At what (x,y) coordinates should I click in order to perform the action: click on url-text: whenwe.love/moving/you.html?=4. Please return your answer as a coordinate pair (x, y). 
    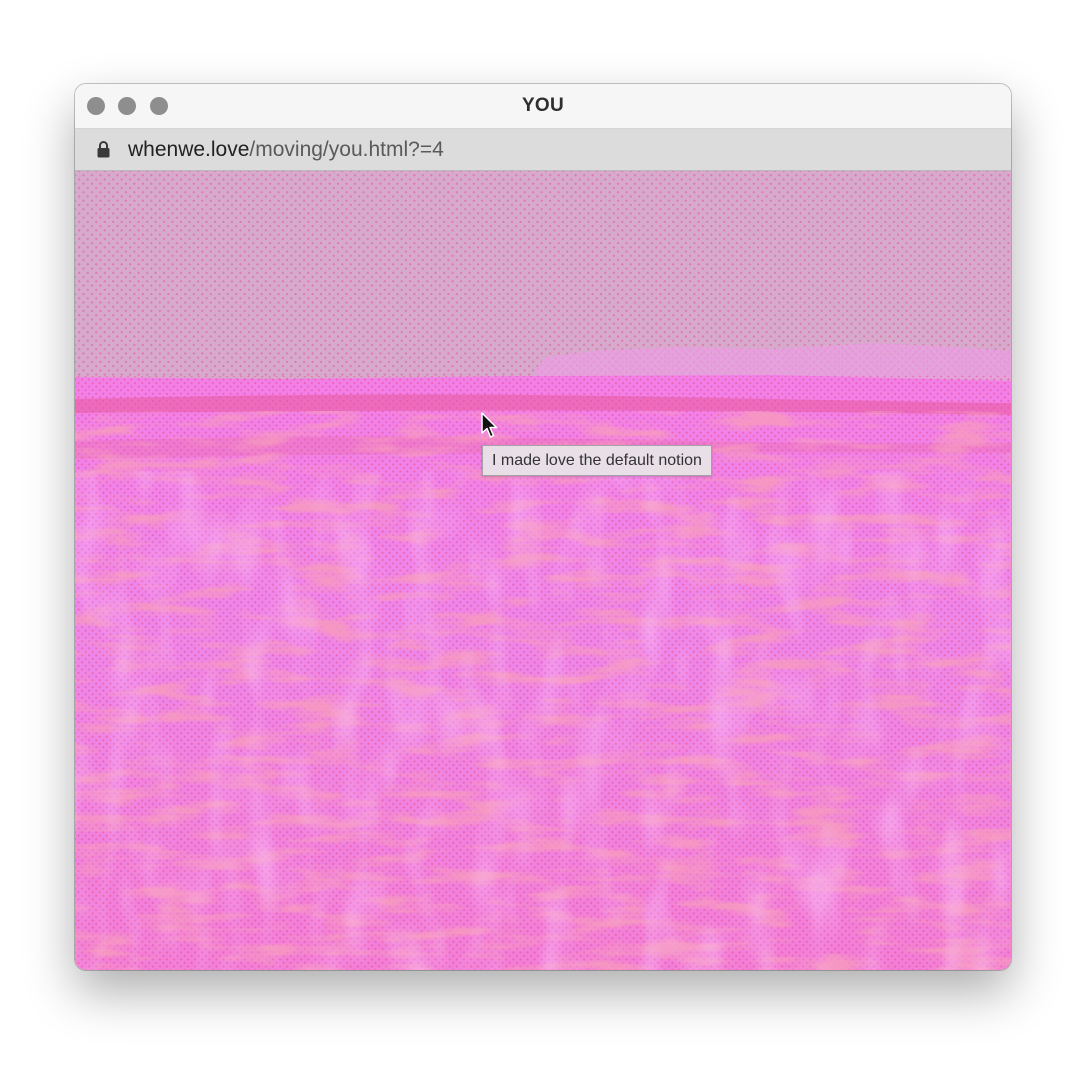
    Looking at the image, I should click on (286, 150).